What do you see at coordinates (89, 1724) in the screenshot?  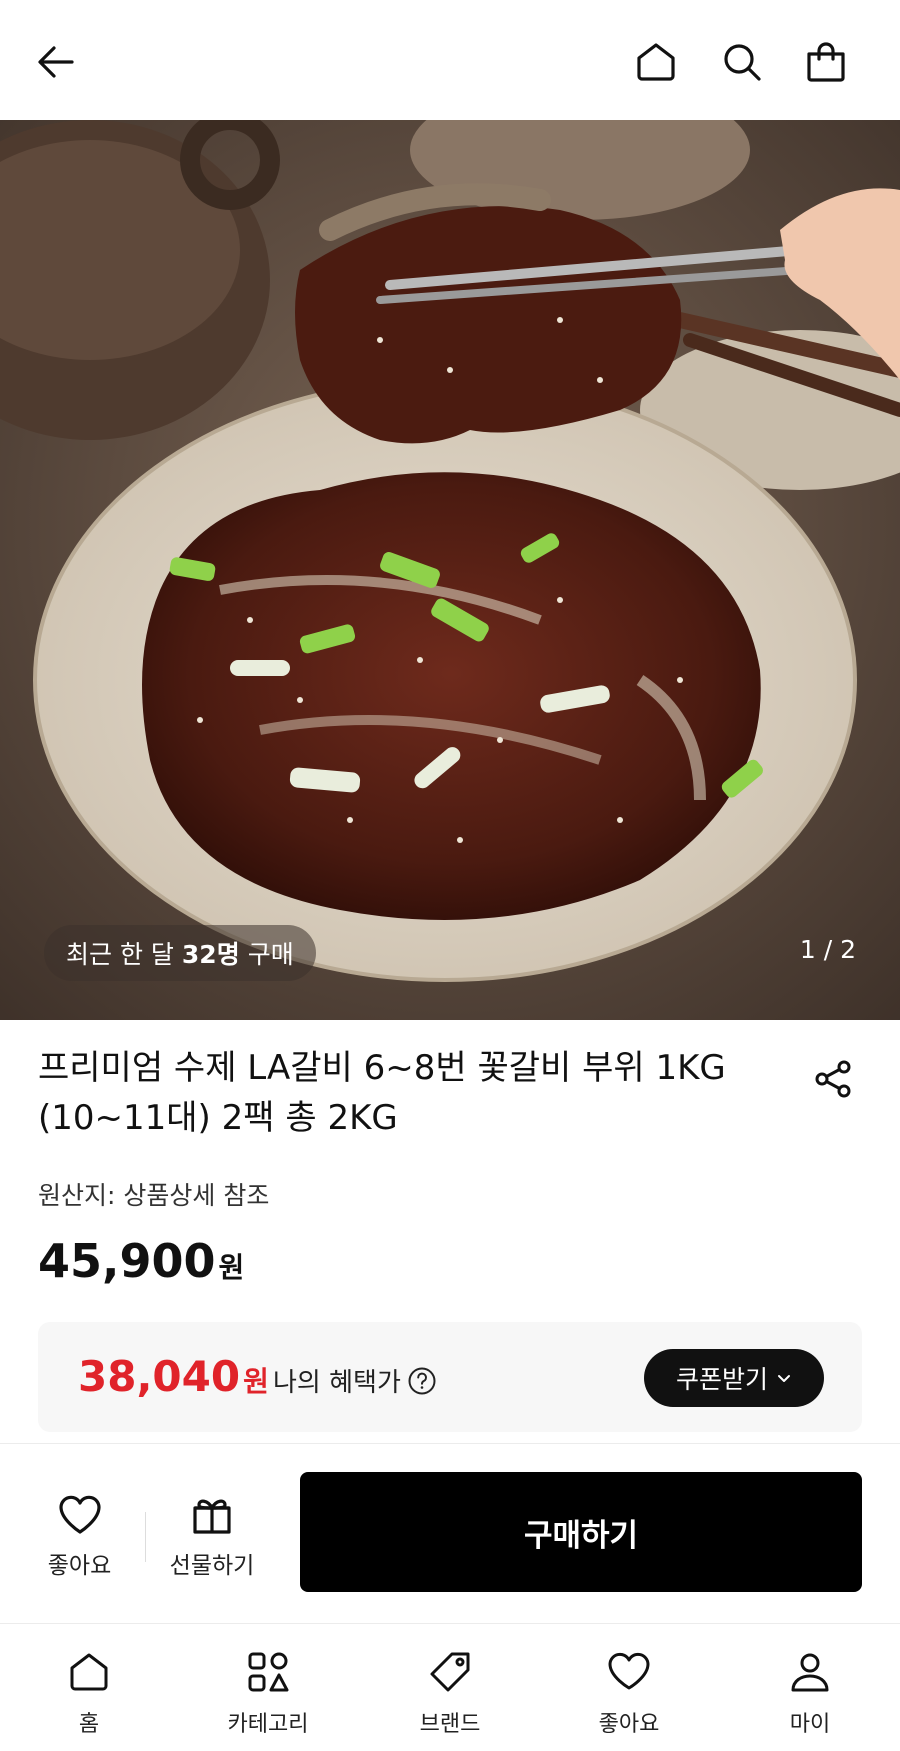 I see `tab-label: 홈` at bounding box center [89, 1724].